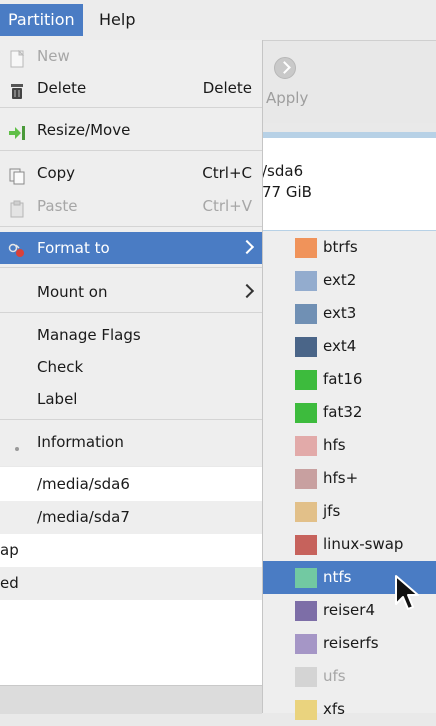 This screenshot has width=436, height=726. I want to click on fs-item-jfs: jfs, so click(349, 511).